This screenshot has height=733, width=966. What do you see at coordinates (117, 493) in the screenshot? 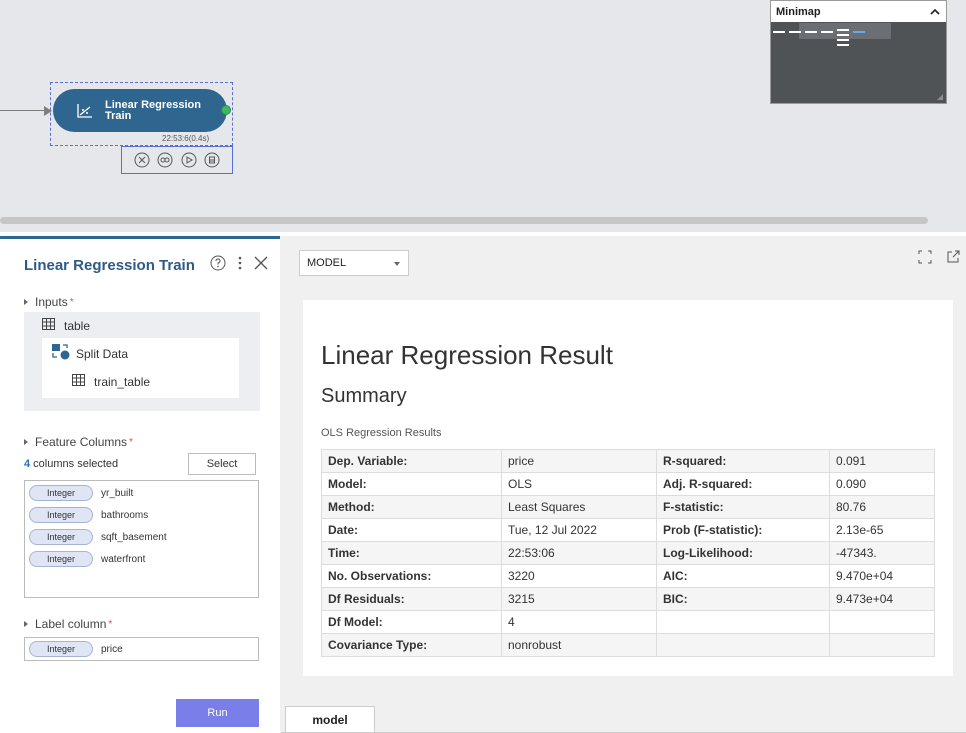
I see `column-name: yr_built` at bounding box center [117, 493].